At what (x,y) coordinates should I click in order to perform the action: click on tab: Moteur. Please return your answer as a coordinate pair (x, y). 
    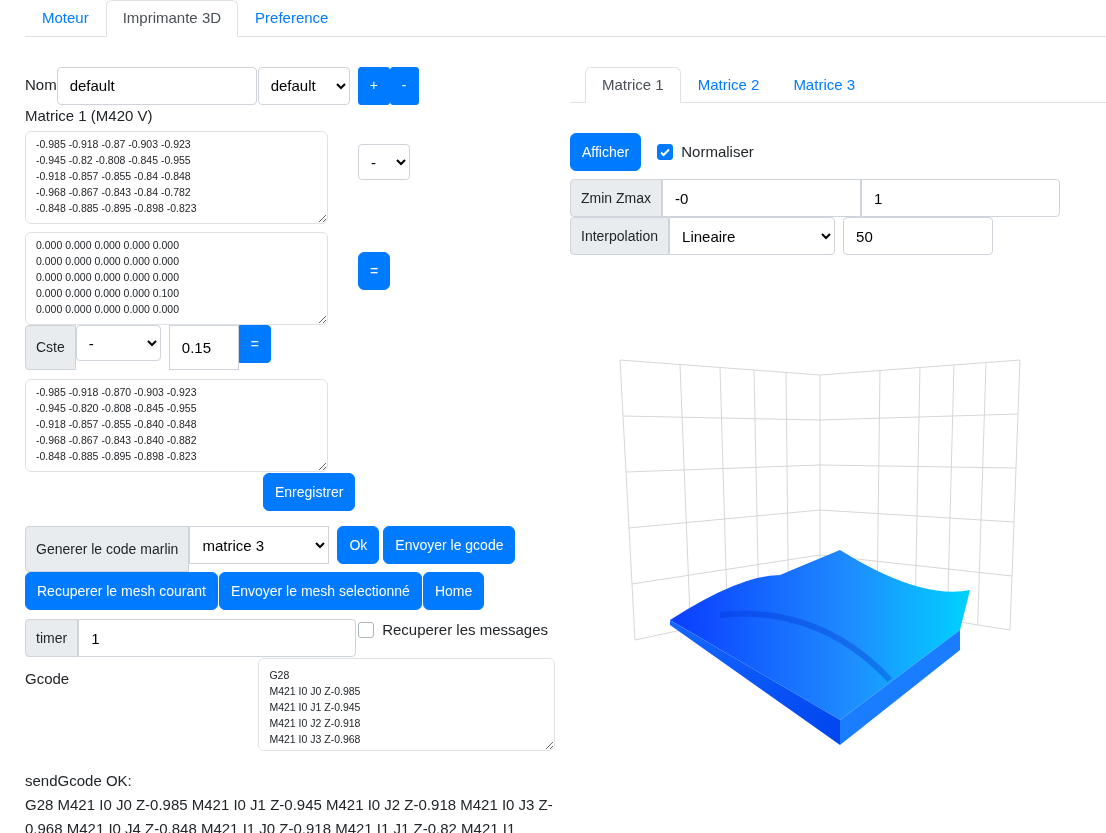
    Looking at the image, I should click on (65, 18).